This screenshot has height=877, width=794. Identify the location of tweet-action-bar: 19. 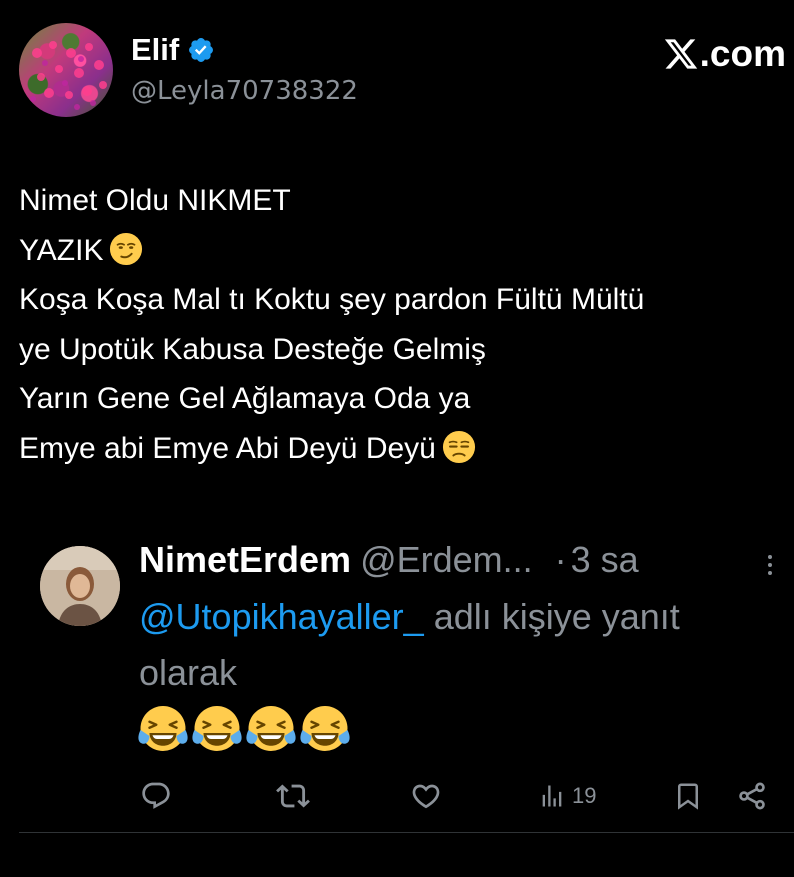
(397, 796).